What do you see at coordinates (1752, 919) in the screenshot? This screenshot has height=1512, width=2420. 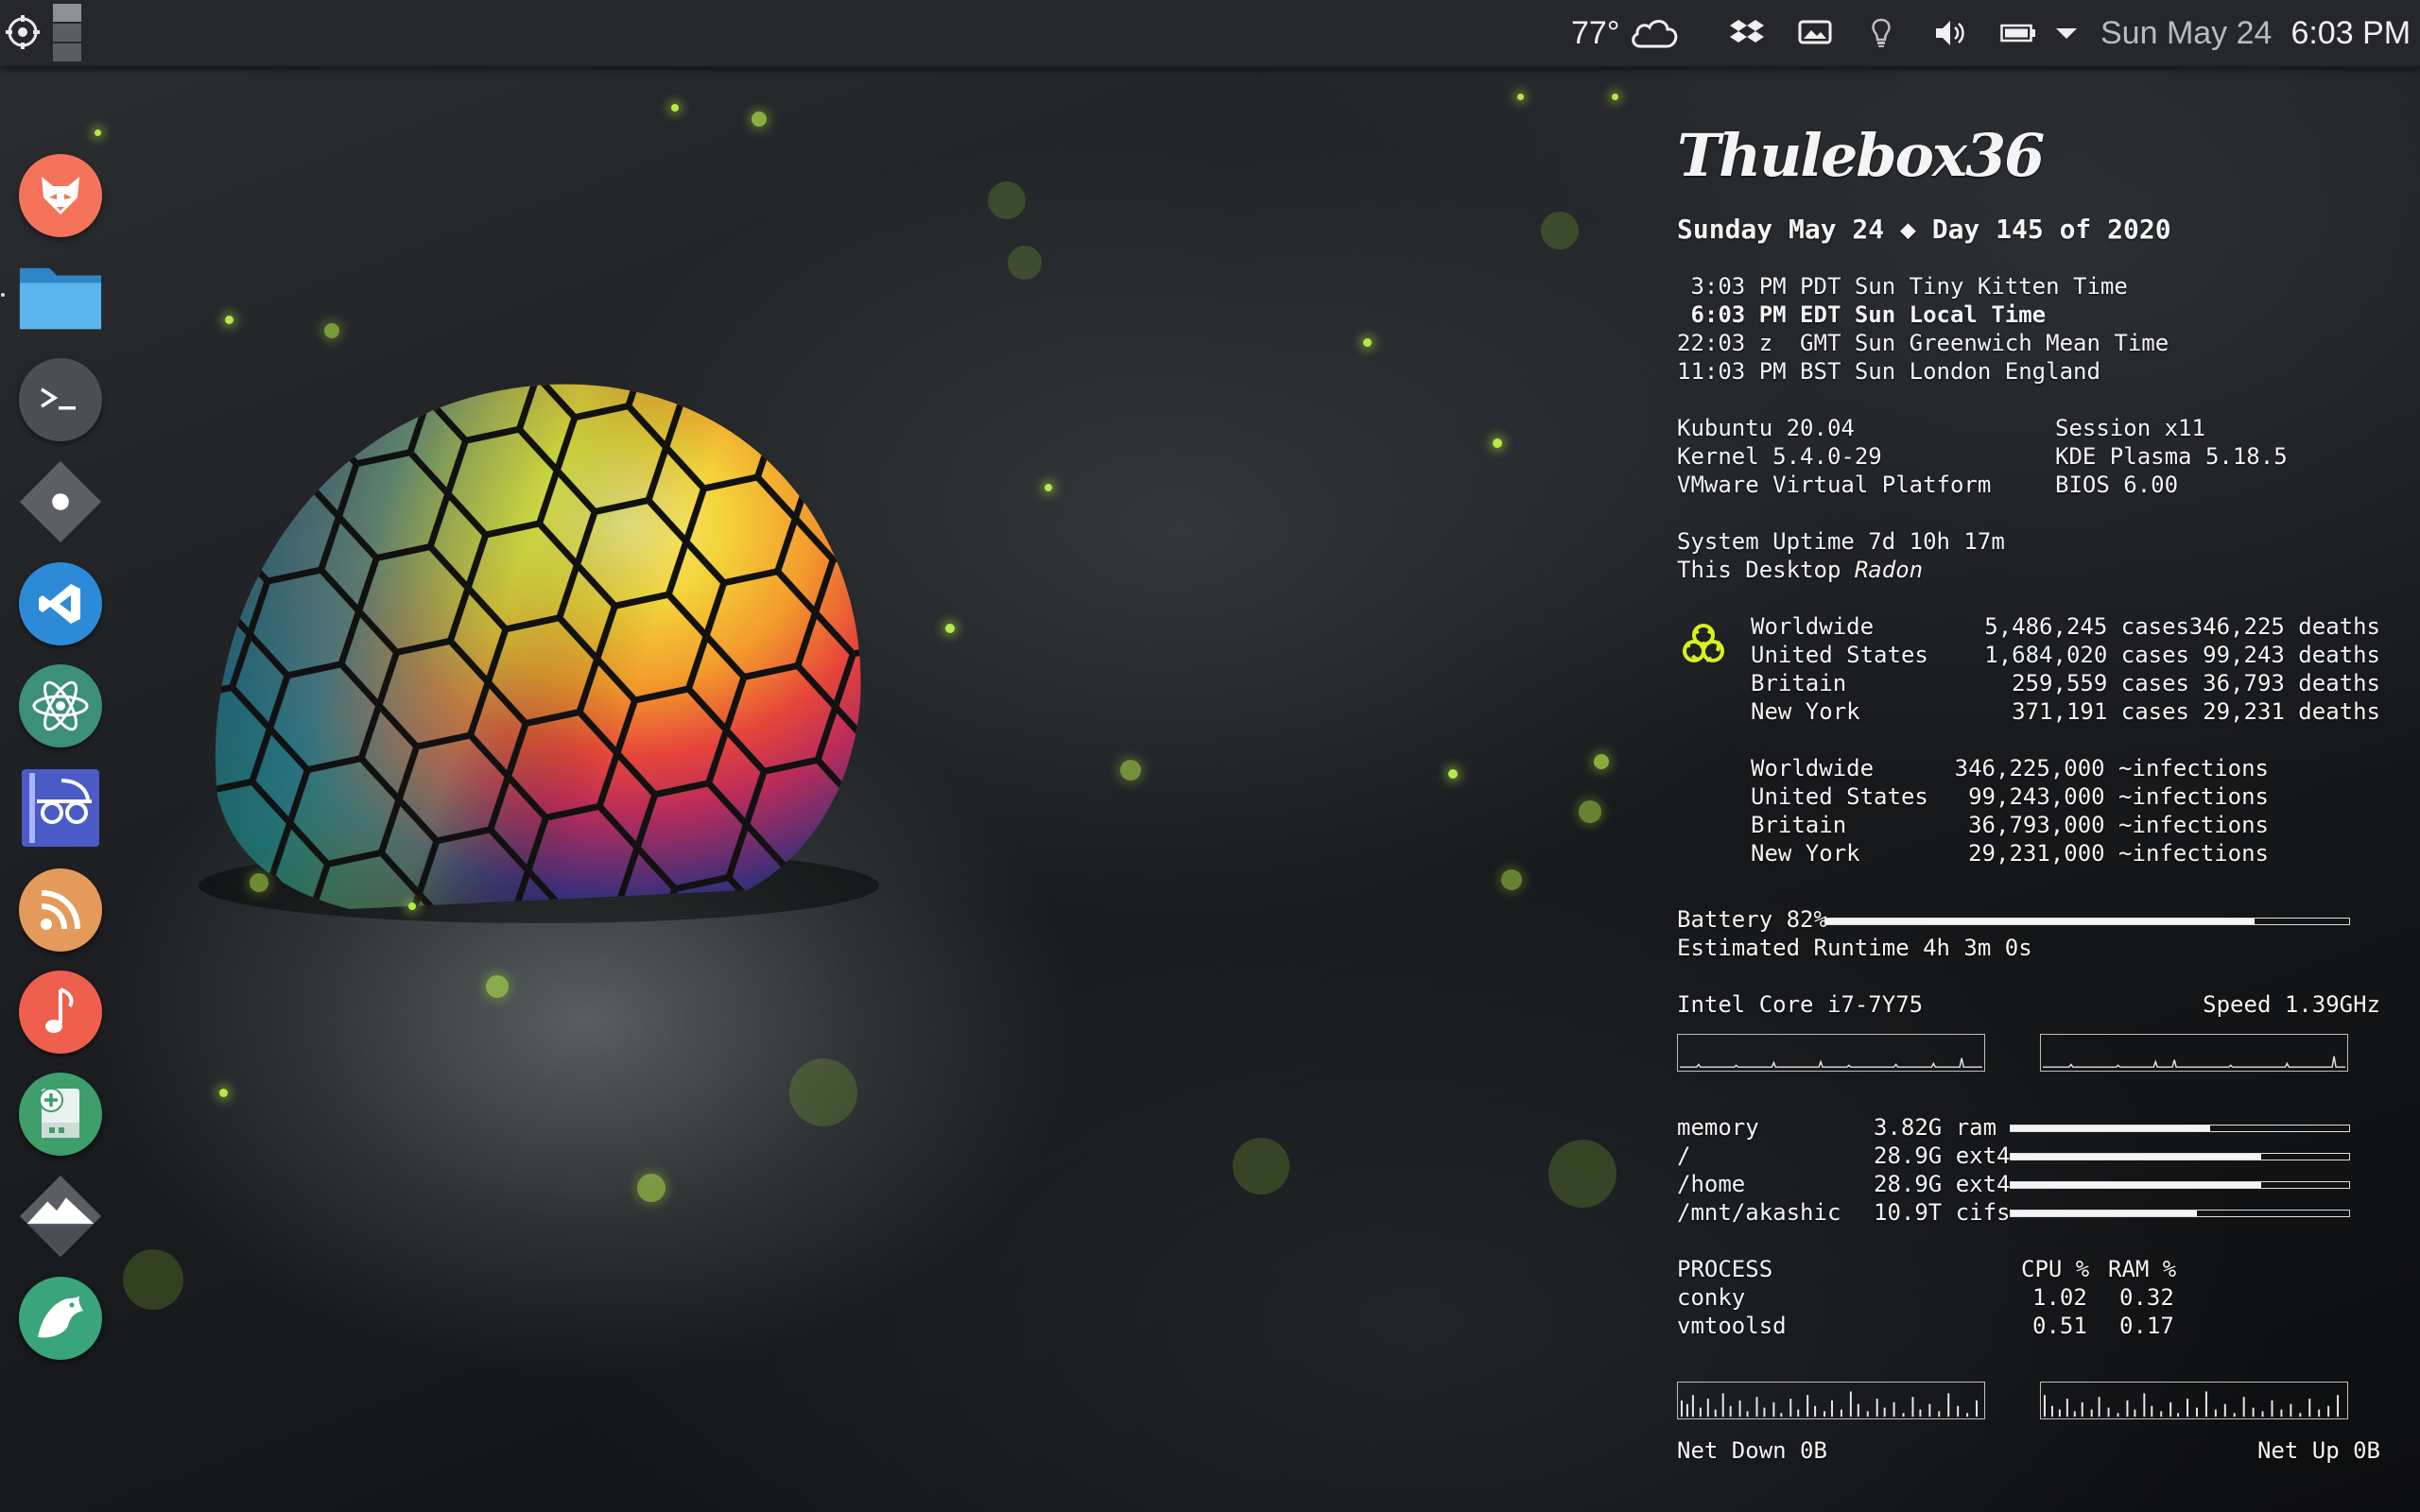 I see `battery-label: Battery 82%` at bounding box center [1752, 919].